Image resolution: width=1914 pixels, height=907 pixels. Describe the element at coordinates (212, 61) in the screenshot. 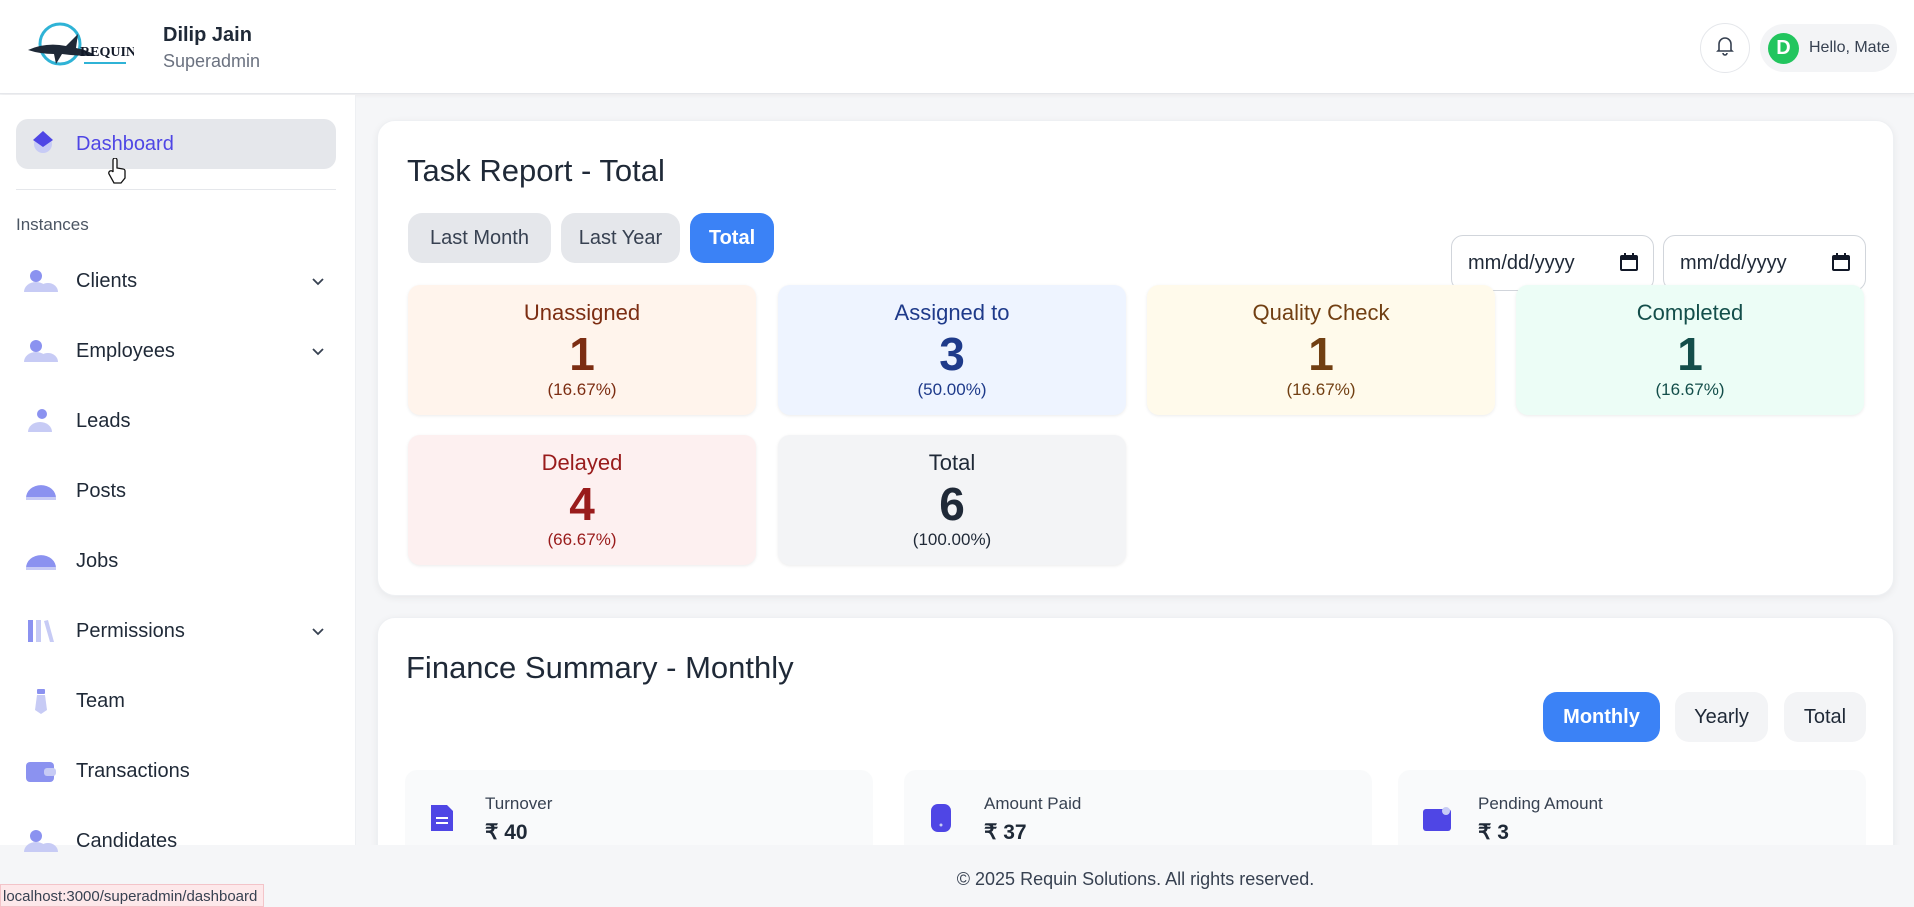

I see `user-role: Superadmin` at that location.